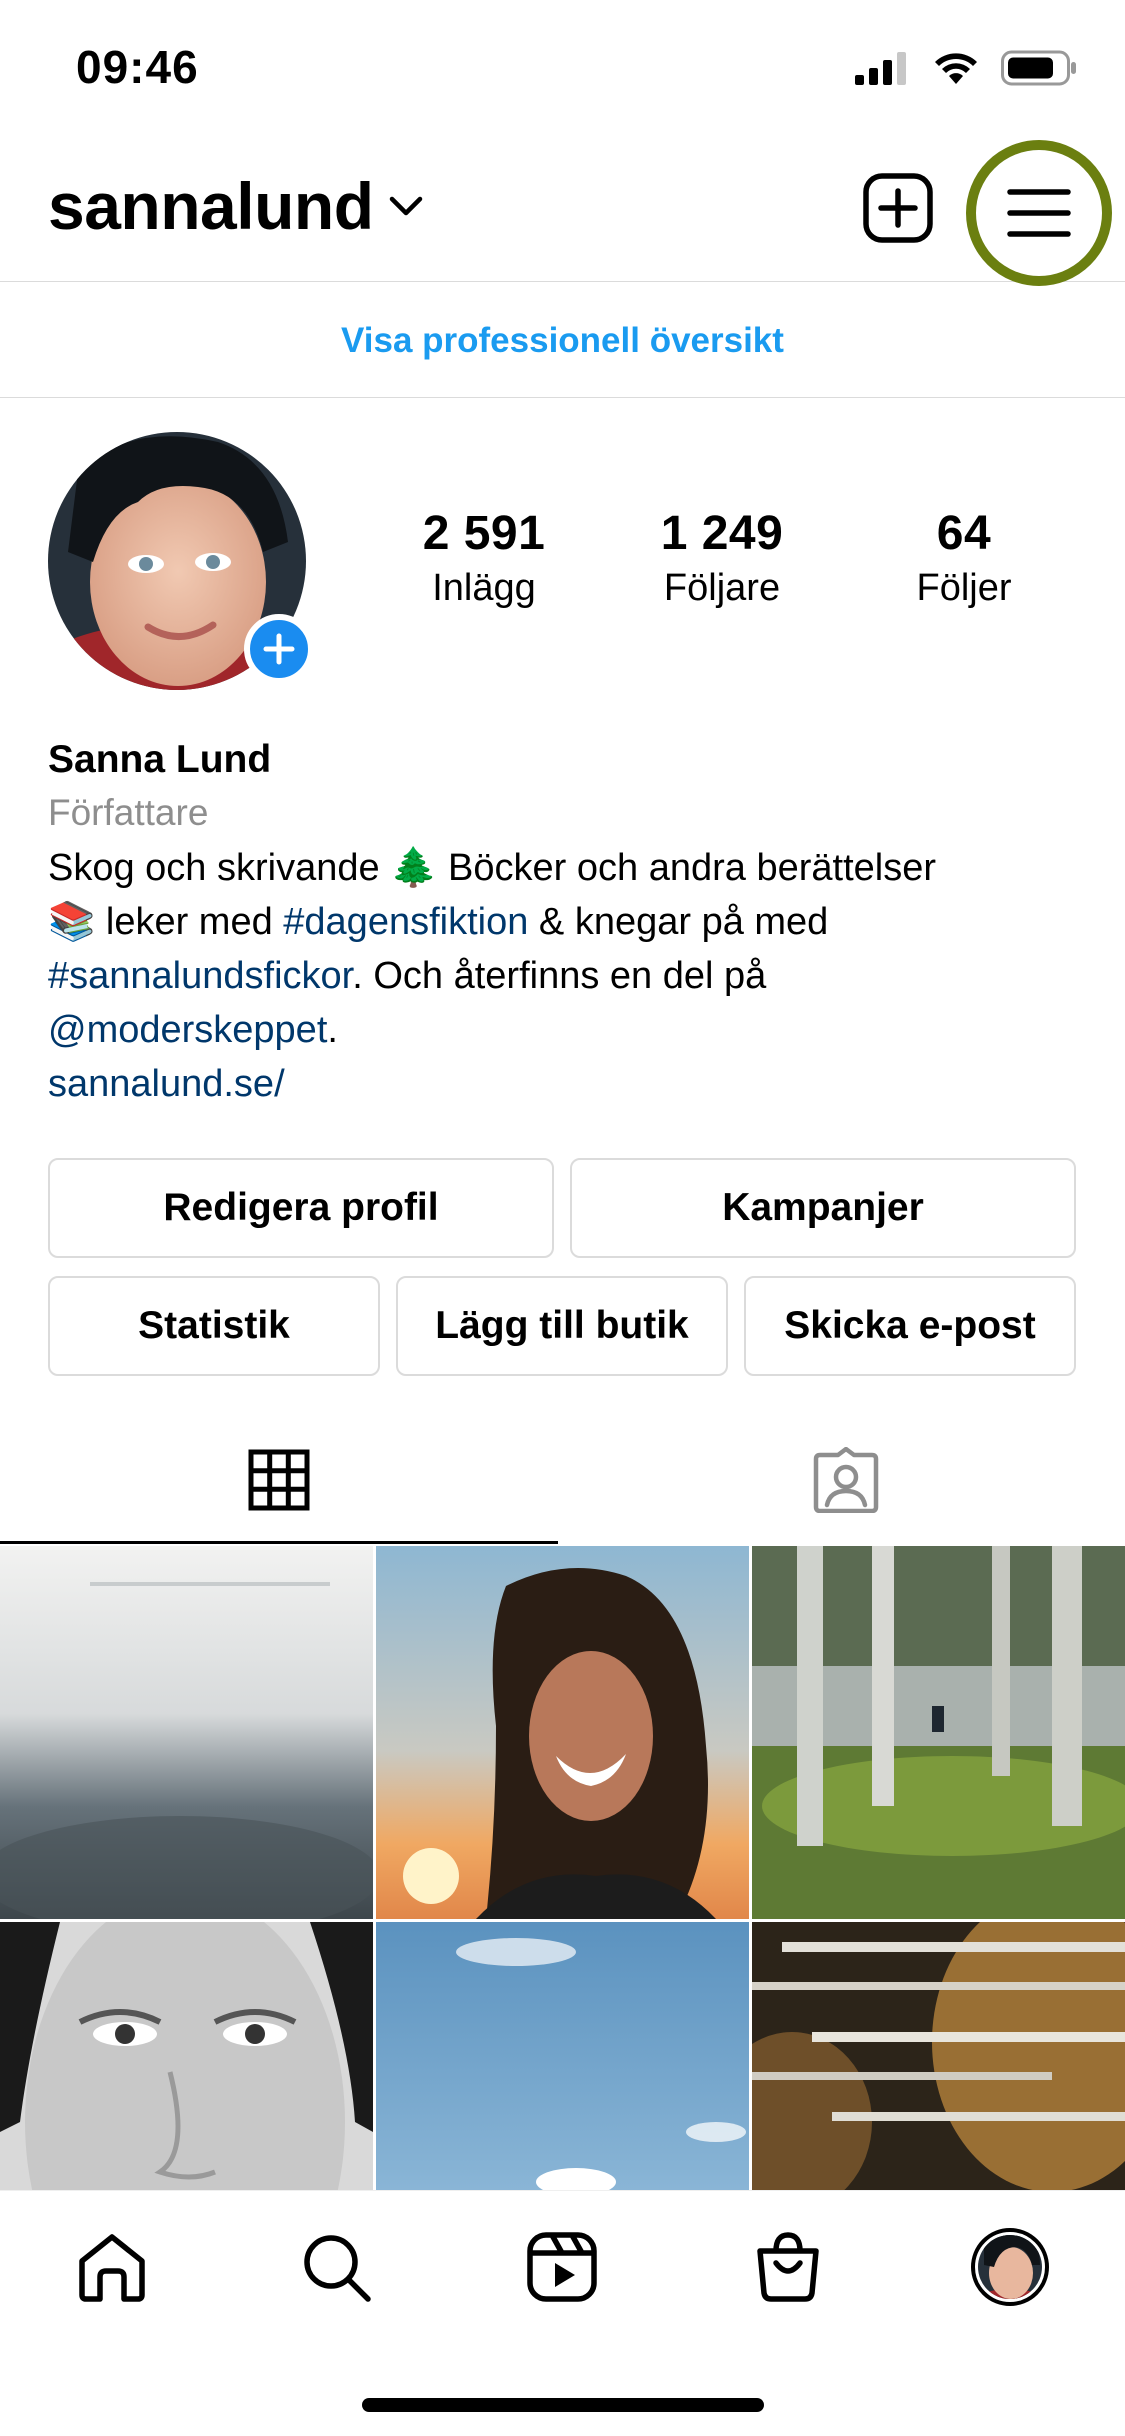 The image size is (1125, 2436). I want to click on posts-label: Inlägg, so click(484, 588).